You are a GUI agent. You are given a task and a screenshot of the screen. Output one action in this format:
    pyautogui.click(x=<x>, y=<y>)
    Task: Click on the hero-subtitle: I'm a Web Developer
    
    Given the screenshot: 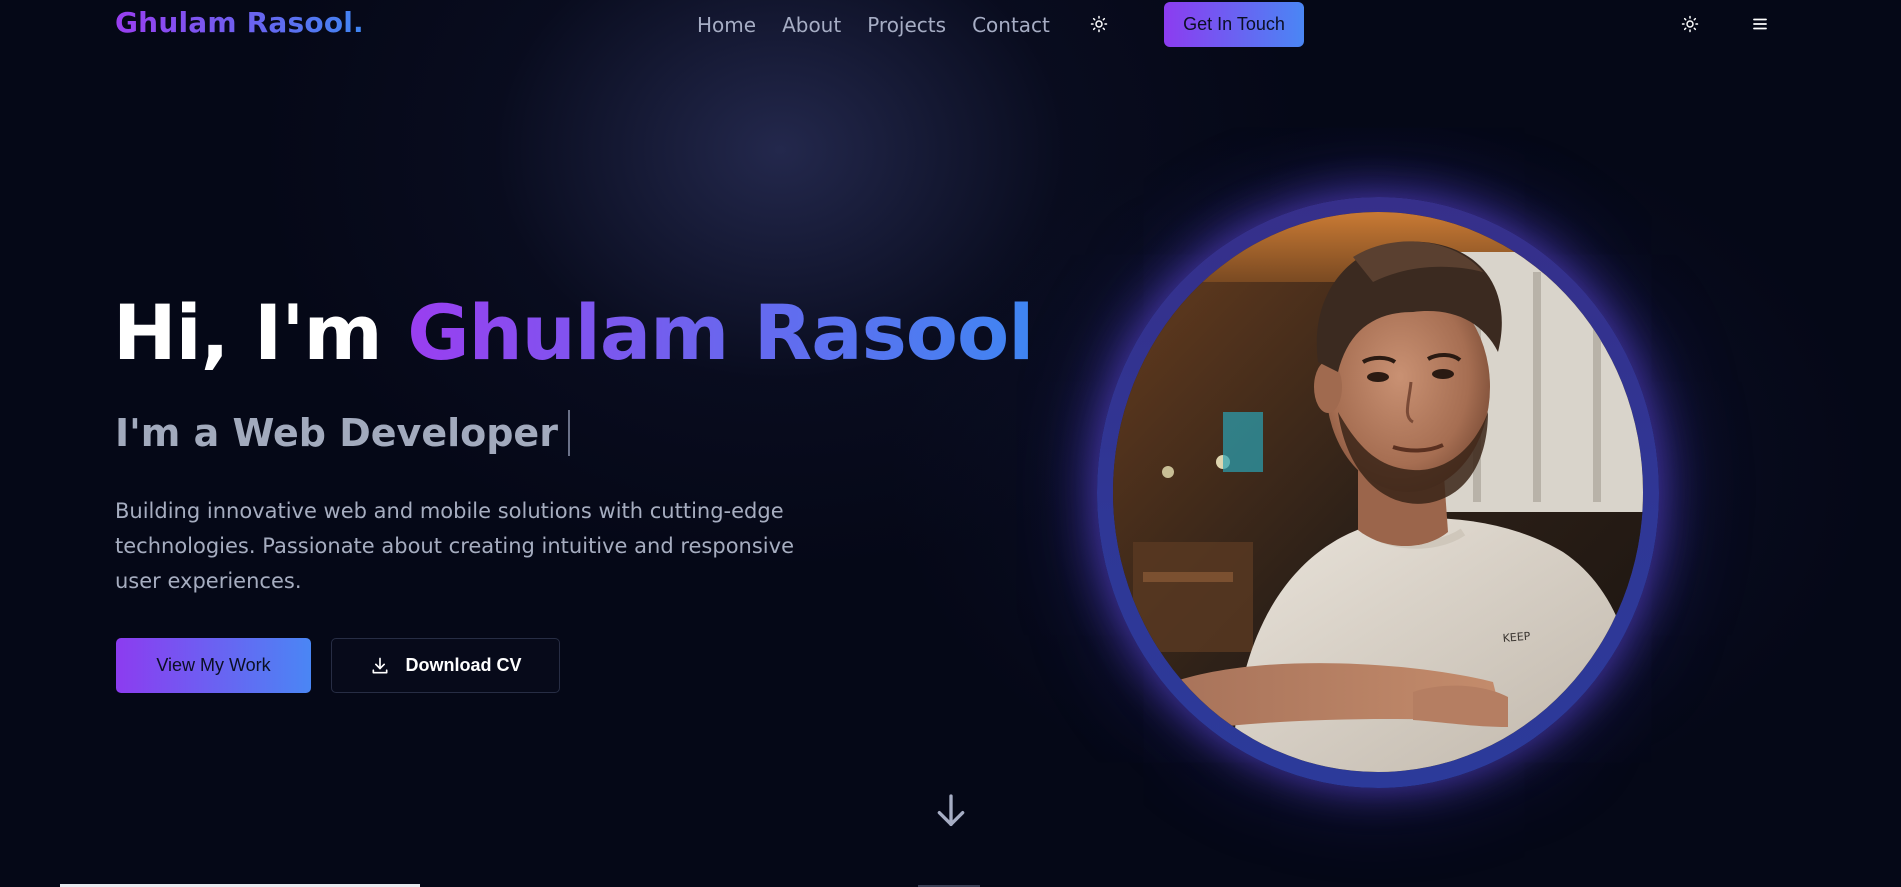 What is the action you would take?
    pyautogui.click(x=342, y=433)
    